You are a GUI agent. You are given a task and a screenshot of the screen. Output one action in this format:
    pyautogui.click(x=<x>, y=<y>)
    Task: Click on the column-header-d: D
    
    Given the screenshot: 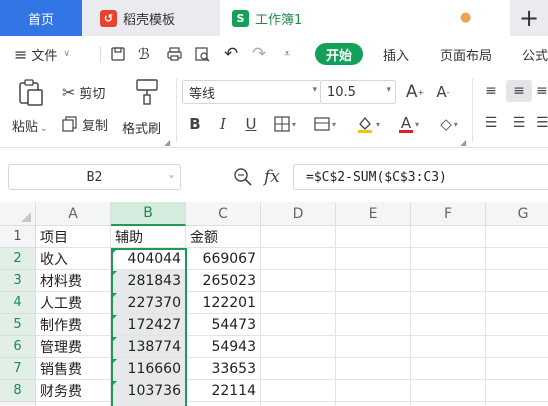 What is the action you would take?
    pyautogui.click(x=298, y=214)
    